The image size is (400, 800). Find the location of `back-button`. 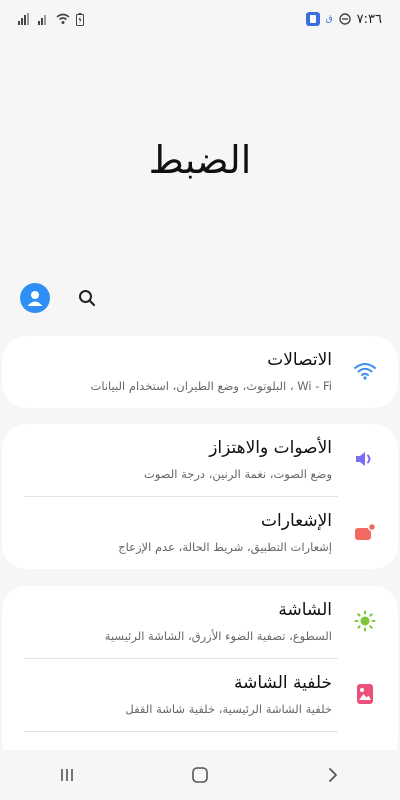

back-button is located at coordinates (333, 775).